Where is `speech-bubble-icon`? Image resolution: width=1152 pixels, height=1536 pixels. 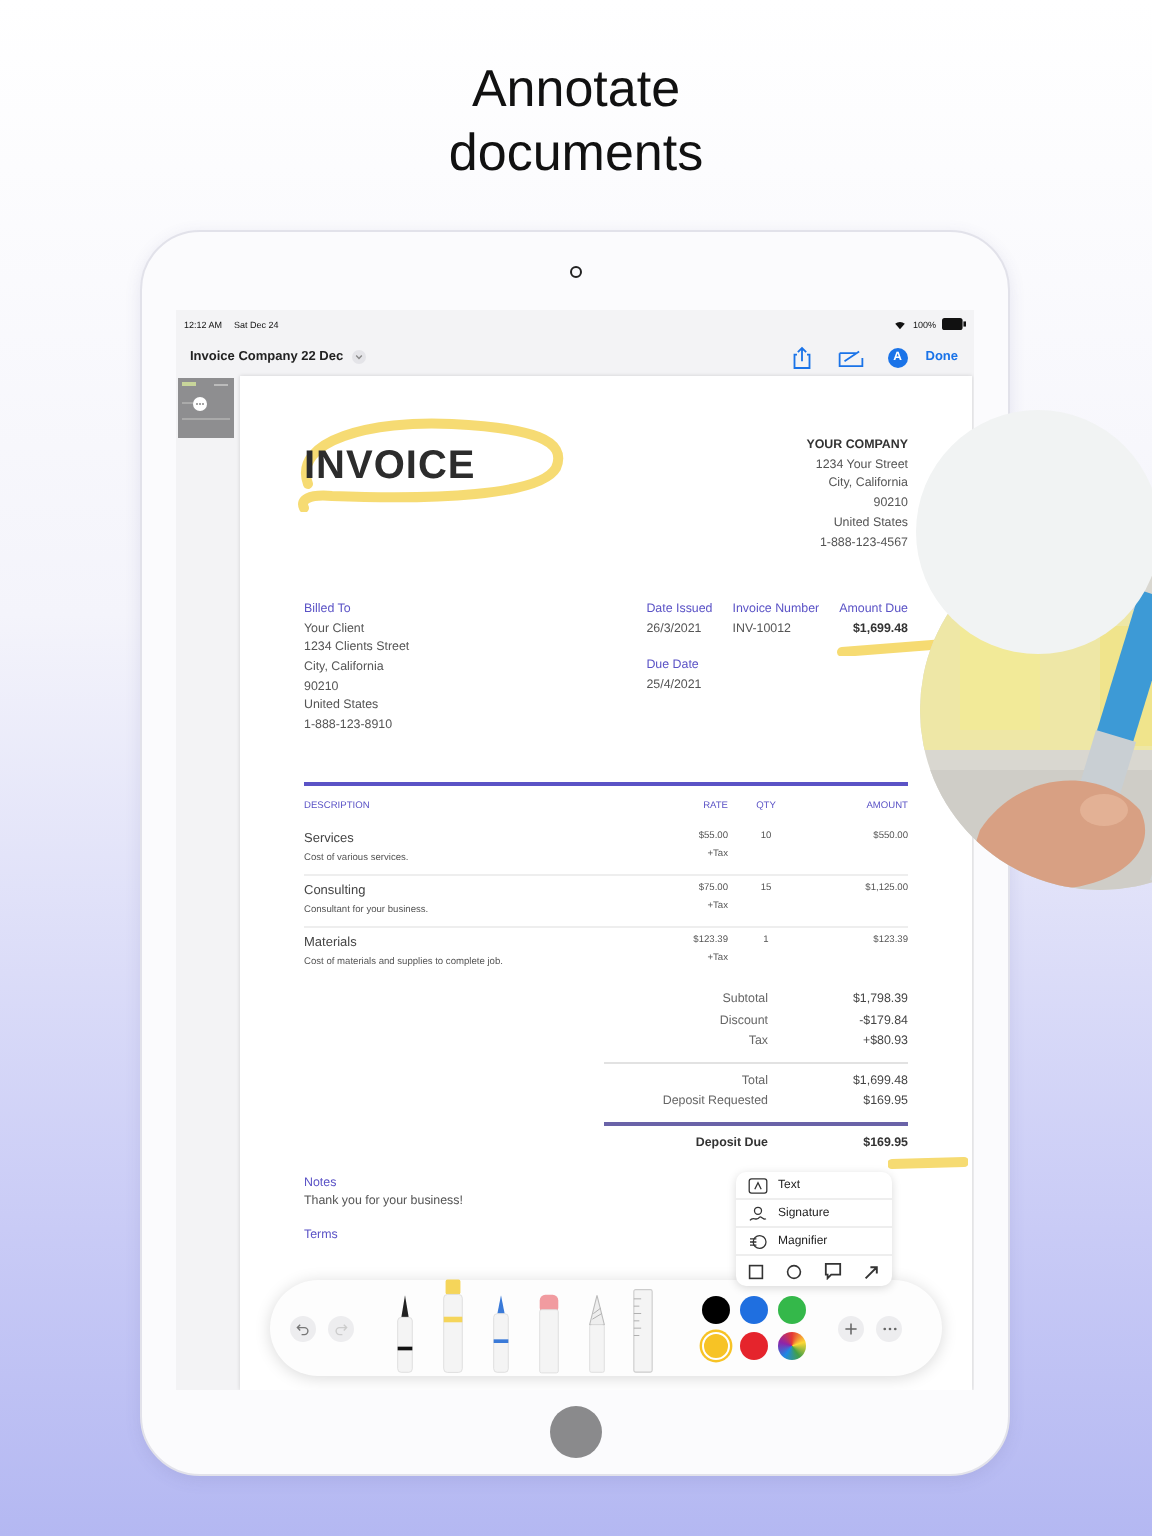 speech-bubble-icon is located at coordinates (833, 1271).